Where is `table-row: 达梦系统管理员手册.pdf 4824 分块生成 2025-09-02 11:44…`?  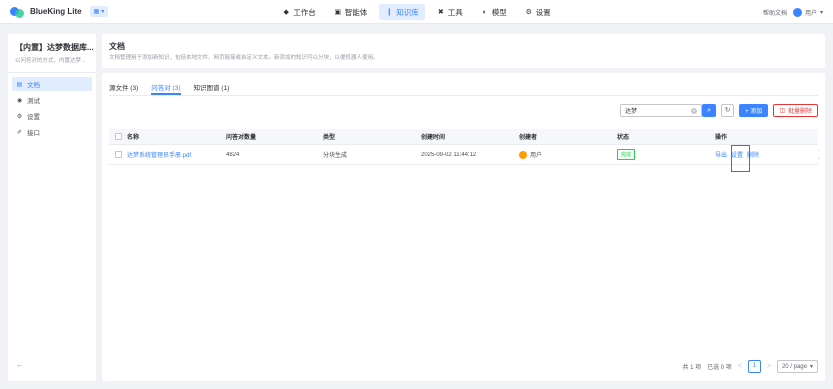 table-row: 达梦系统管理员手册.pdf 4824 分块生成 2025-09-02 11:44… is located at coordinates (463, 155).